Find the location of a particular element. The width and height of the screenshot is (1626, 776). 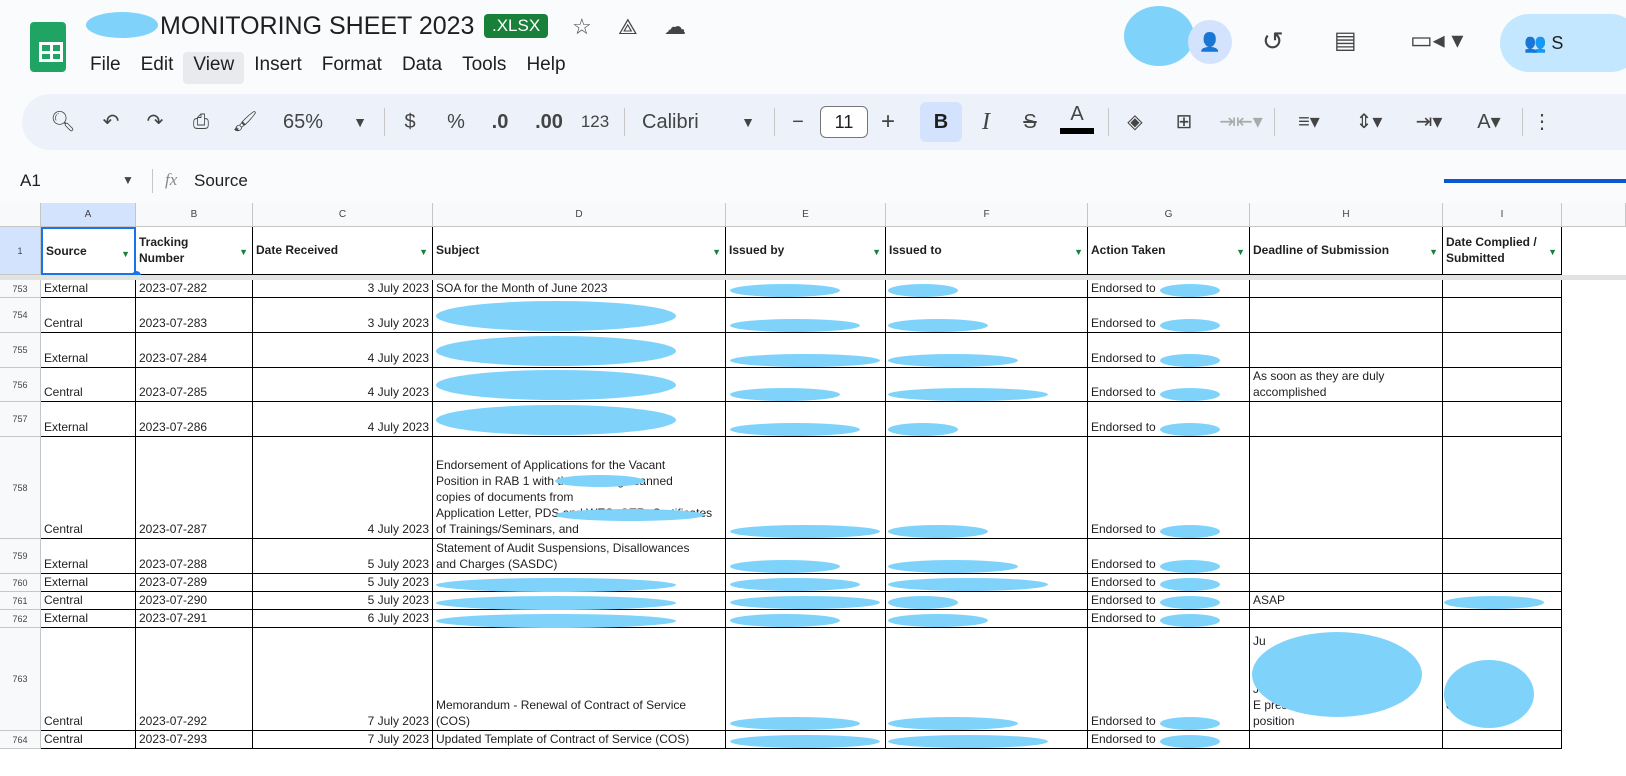

table-cell: 3 July 2023 is located at coordinates (343, 289).